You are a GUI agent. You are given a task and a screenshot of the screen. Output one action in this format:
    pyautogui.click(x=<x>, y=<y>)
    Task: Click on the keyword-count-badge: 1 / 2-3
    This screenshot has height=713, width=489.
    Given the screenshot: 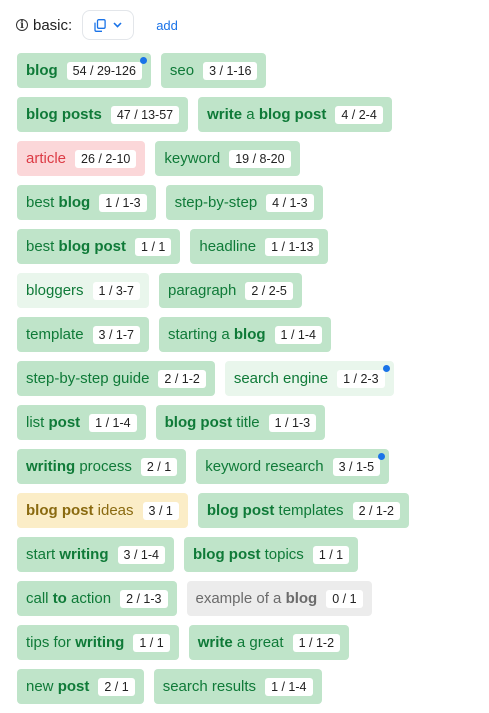 What is the action you would take?
    pyautogui.click(x=361, y=378)
    